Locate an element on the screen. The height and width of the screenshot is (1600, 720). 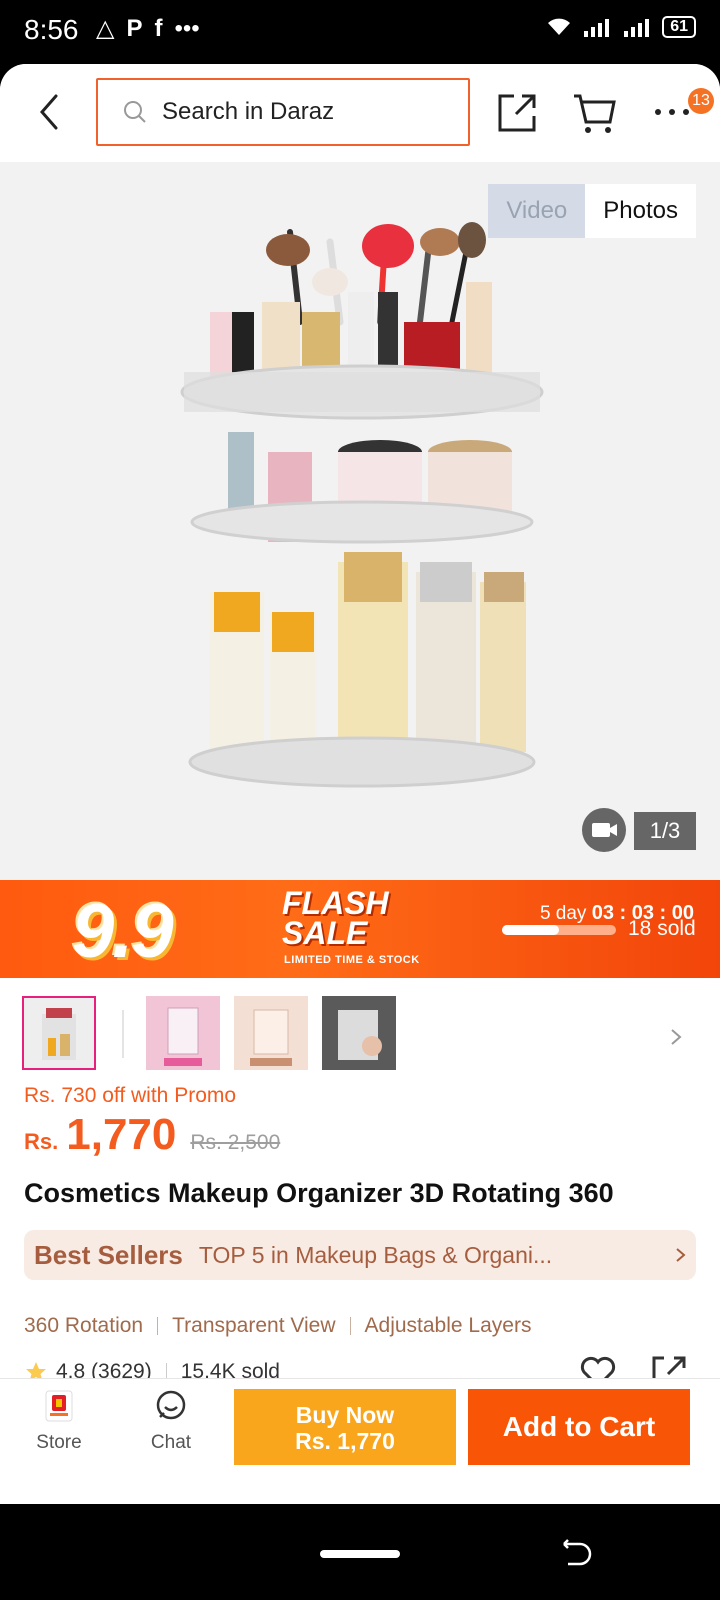
feature-tag: 360 Rotation is located at coordinates (84, 1325).